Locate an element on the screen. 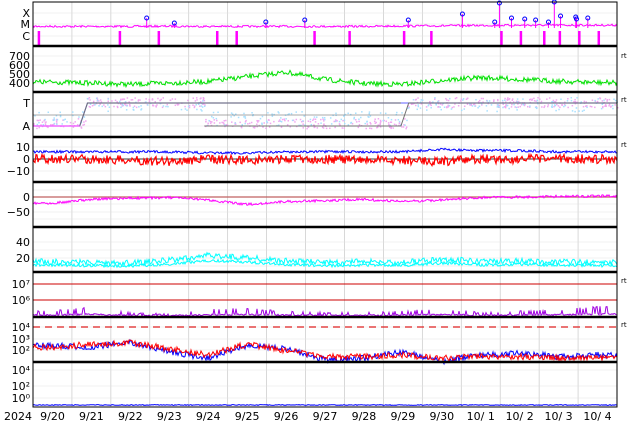  y-tick-label: T is located at coordinates (26, 103).